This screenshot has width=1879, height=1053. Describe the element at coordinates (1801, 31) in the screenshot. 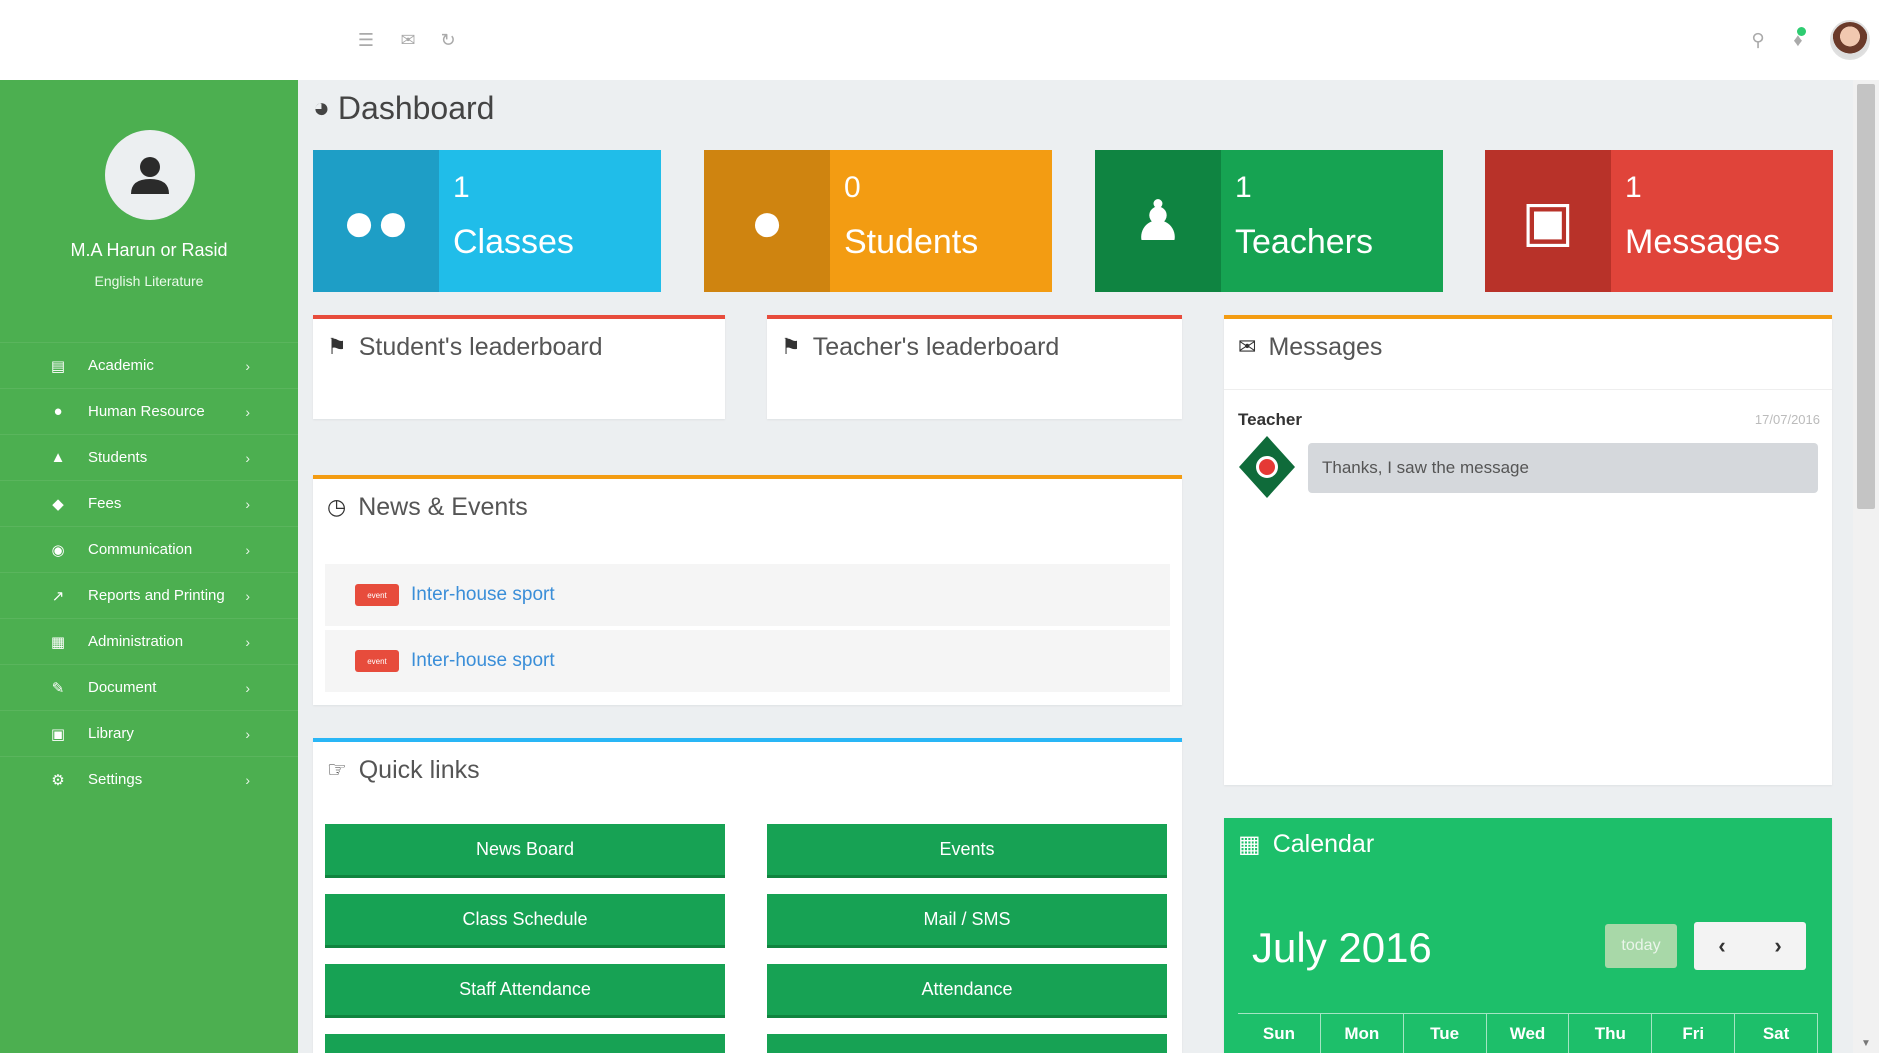

I see `notification-dot` at that location.